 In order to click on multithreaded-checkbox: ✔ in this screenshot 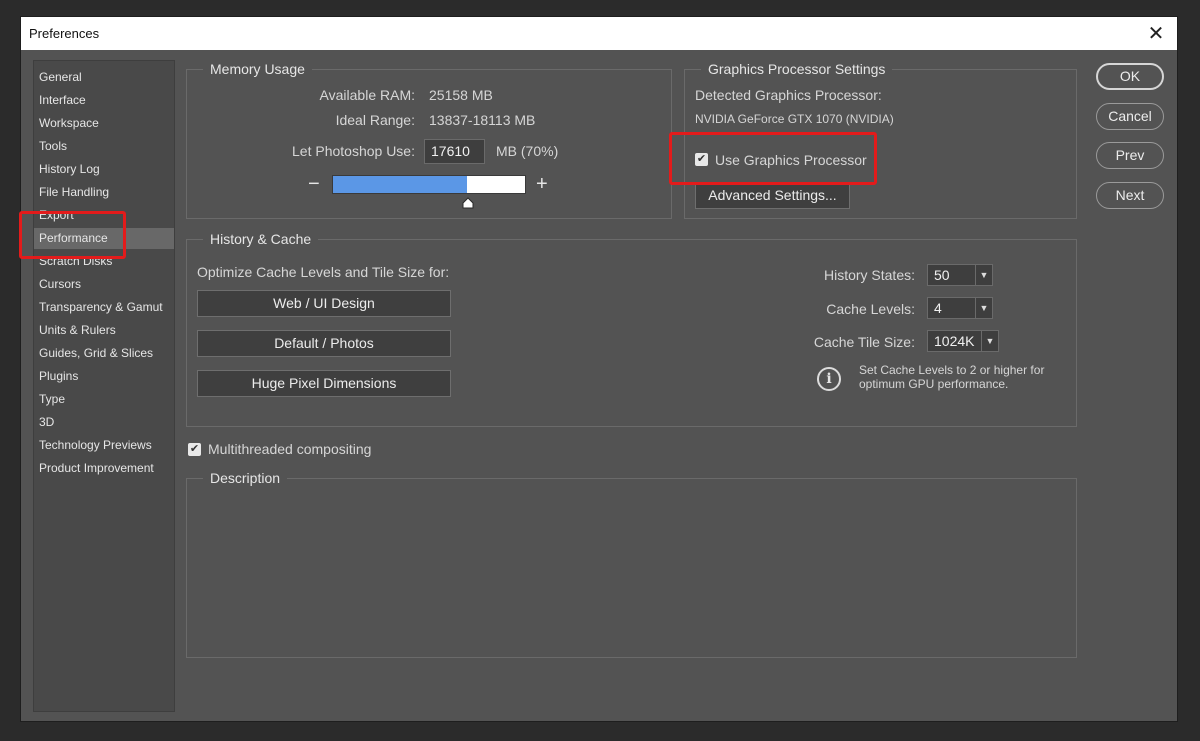, I will do `click(194, 449)`.